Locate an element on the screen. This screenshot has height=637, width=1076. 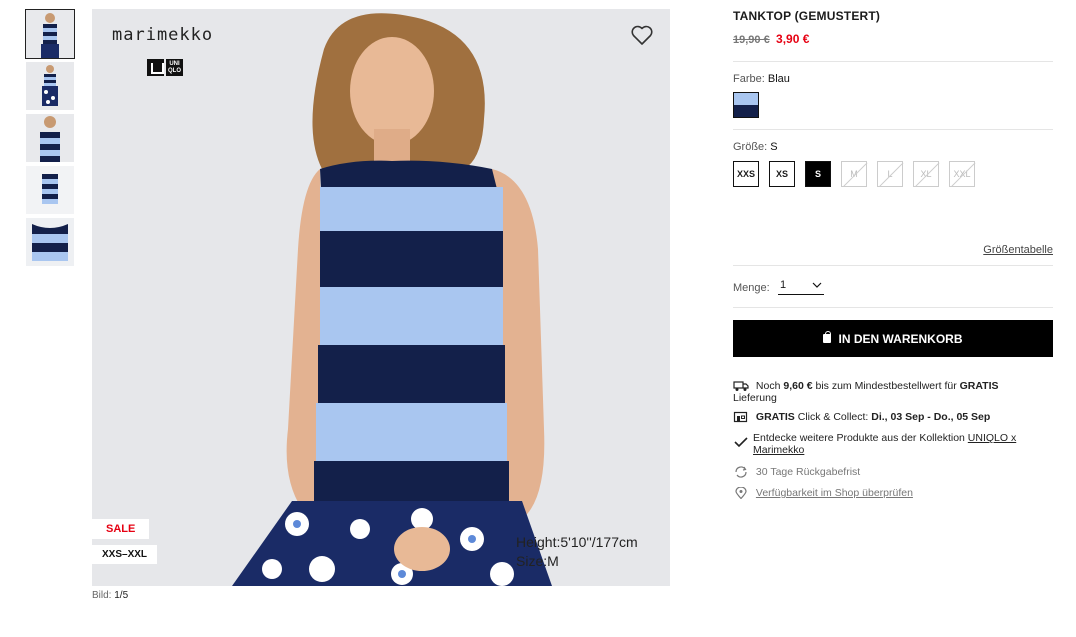
size-label: Größe: S is located at coordinates (755, 147).